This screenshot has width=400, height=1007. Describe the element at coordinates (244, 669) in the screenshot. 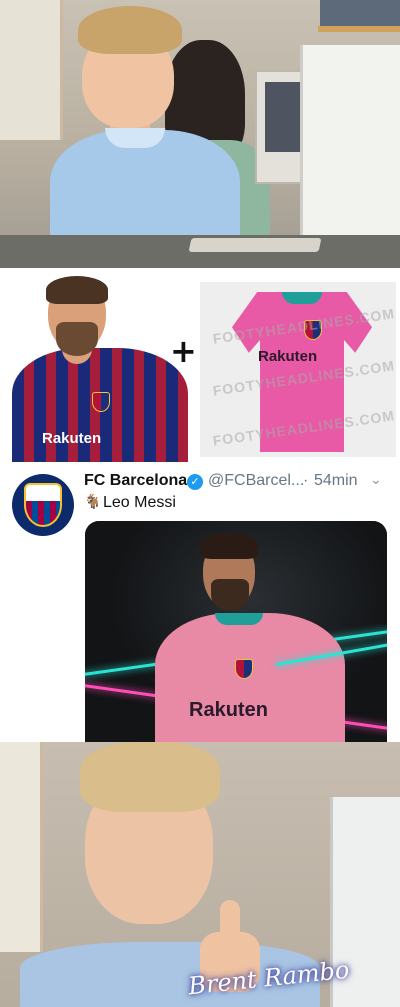

I see `shirt-crest-icon` at that location.